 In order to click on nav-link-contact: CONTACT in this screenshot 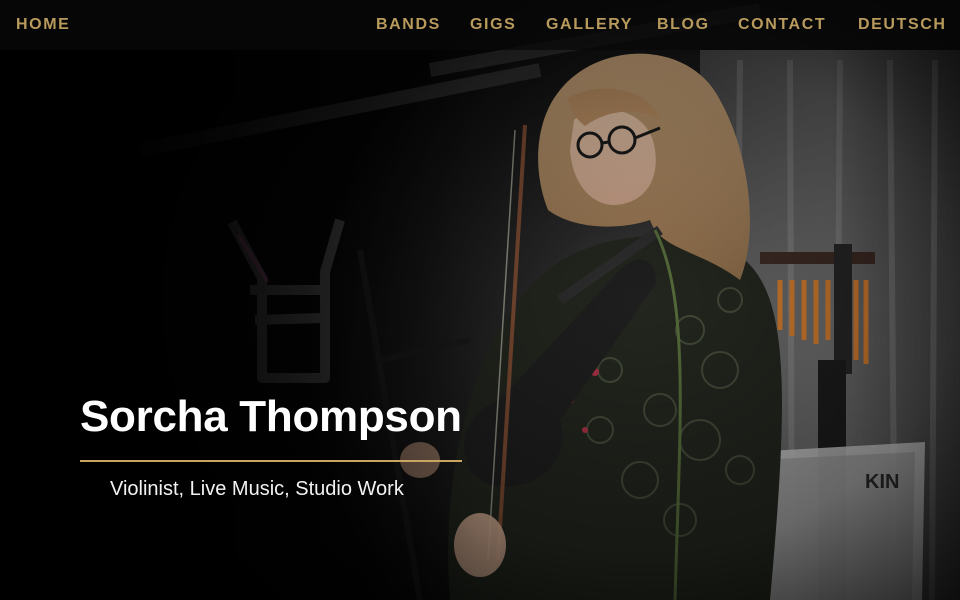, I will do `click(782, 25)`.